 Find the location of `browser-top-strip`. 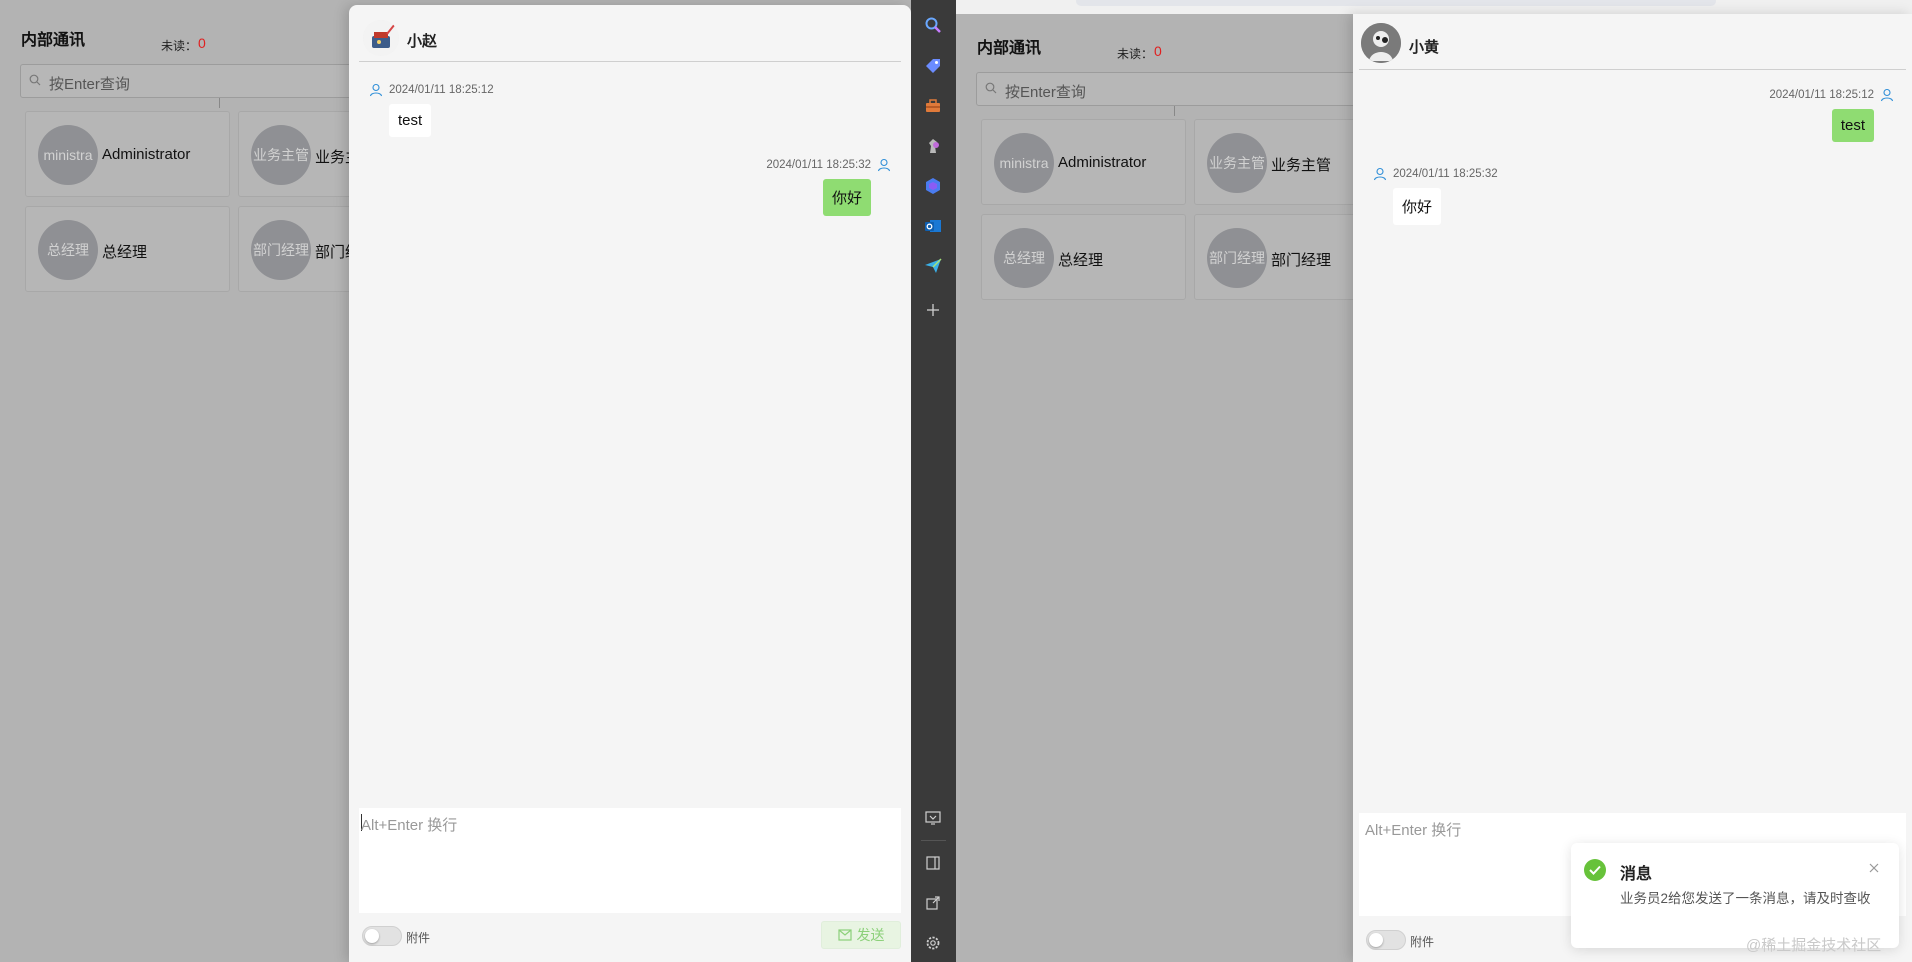

browser-top-strip is located at coordinates (1434, 7).